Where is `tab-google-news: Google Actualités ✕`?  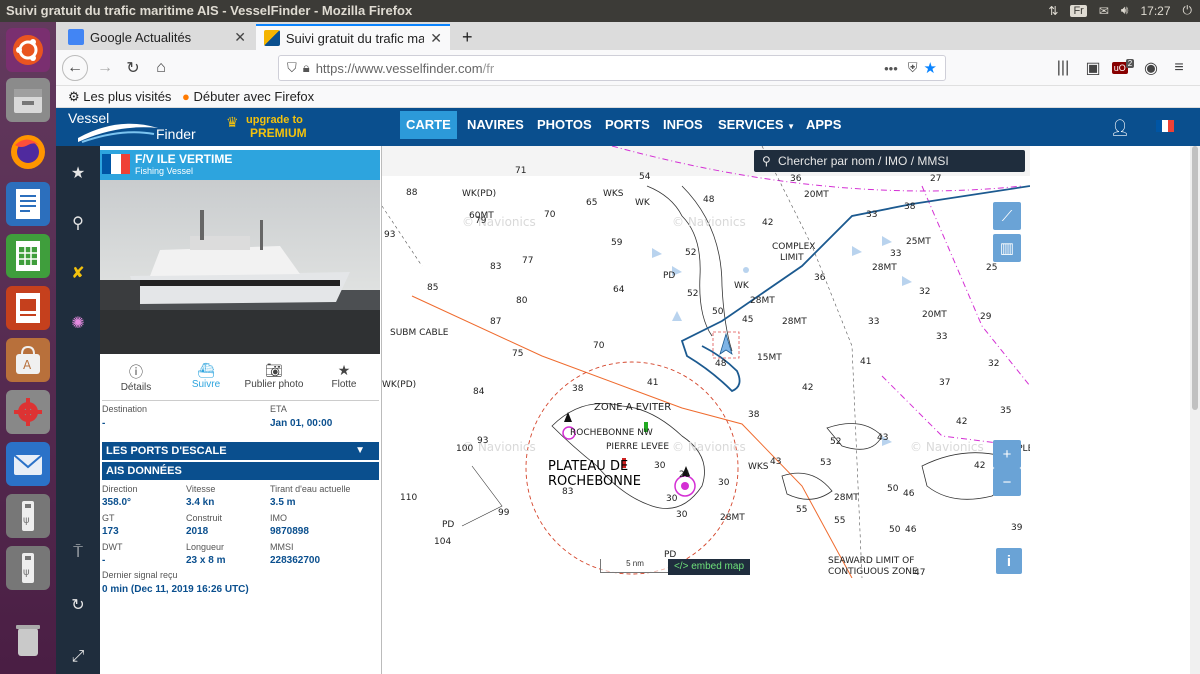
tab-google-news: Google Actualités ✕ is located at coordinates (157, 37).